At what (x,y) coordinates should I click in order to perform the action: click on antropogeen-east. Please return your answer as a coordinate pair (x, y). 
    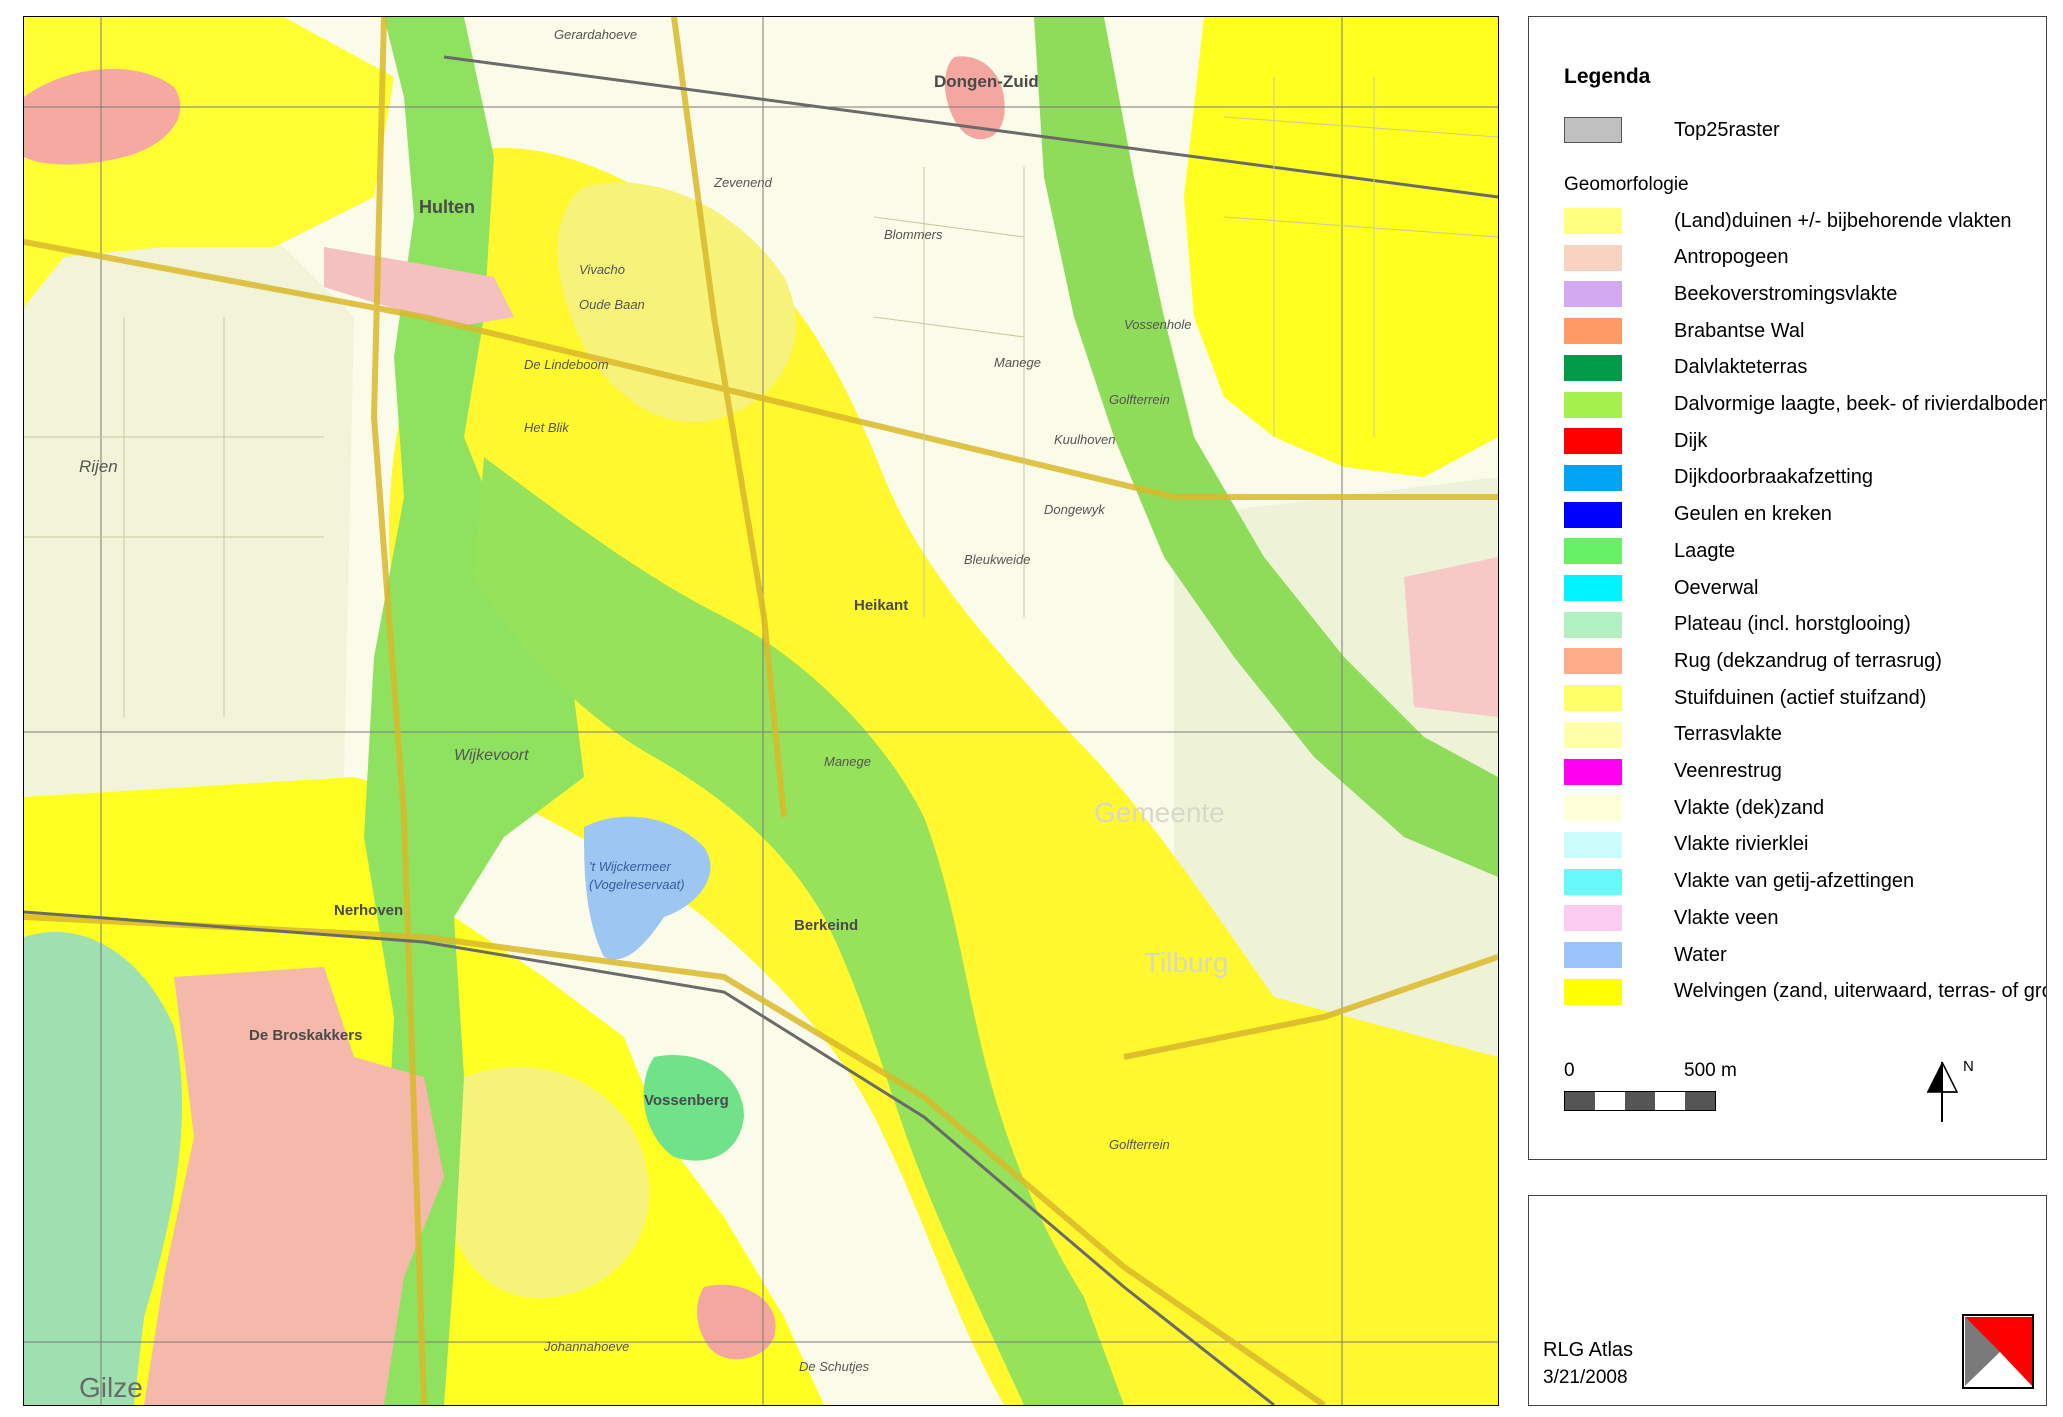
    Looking at the image, I should click on (1451, 637).